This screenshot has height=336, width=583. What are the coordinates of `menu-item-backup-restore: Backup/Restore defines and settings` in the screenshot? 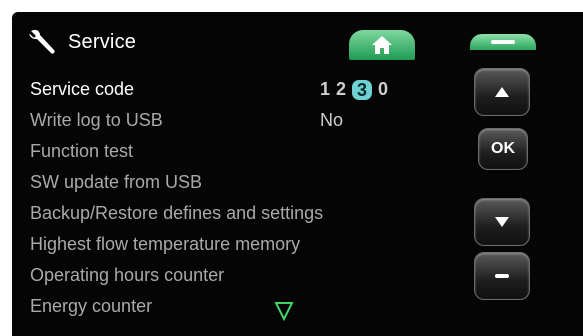 It's located at (240, 213).